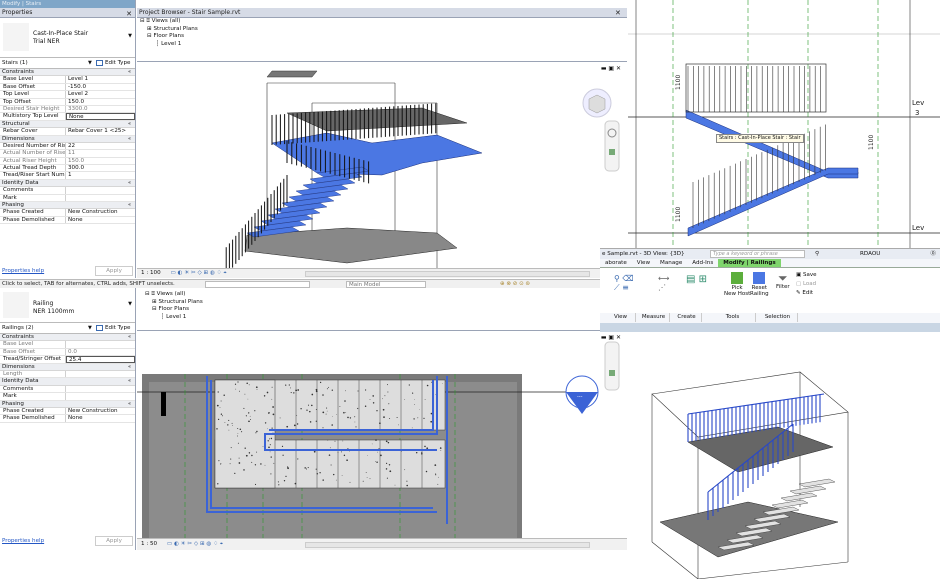  What do you see at coordinates (151, 273) in the screenshot?
I see `scale-selector: 1 : 100` at bounding box center [151, 273].